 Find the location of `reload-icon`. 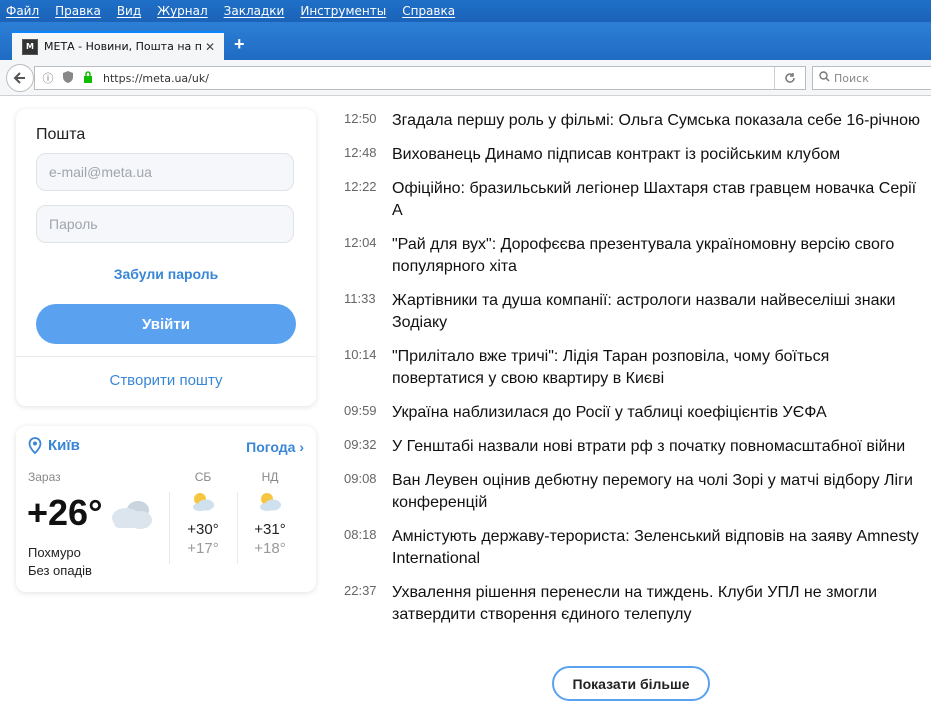

reload-icon is located at coordinates (789, 78).